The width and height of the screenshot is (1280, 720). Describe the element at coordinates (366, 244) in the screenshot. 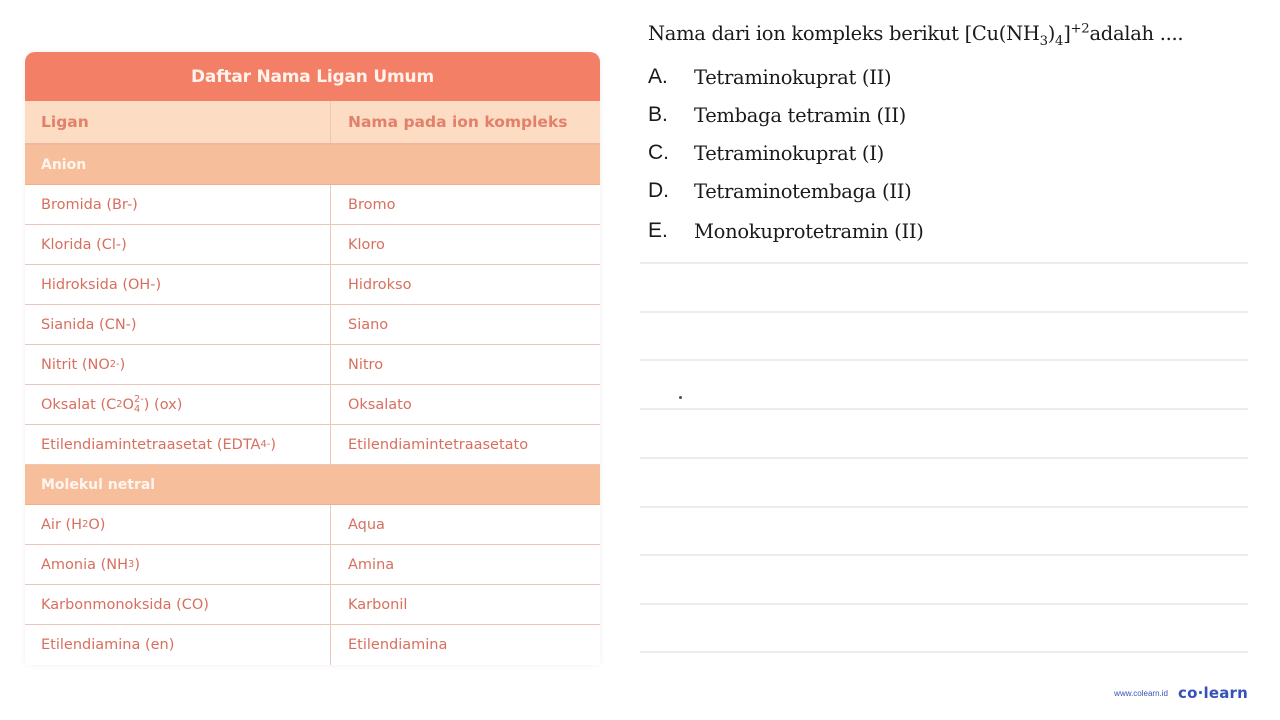

I see `name-cell: Kloro` at that location.